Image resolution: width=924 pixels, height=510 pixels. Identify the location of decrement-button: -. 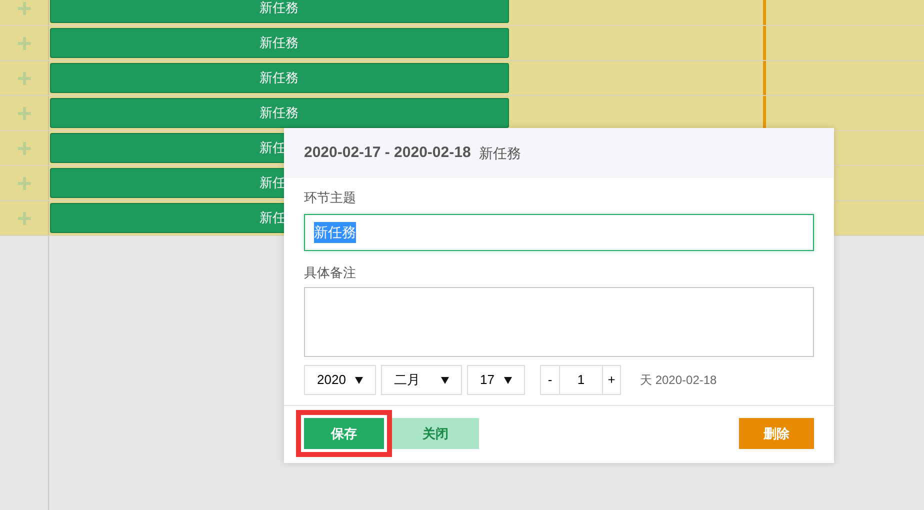
(550, 380).